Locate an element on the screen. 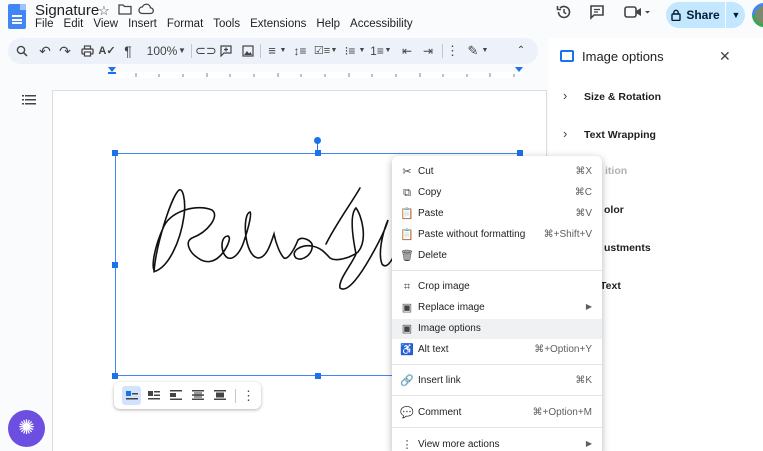  comment-icon: 💬 is located at coordinates (407, 413).